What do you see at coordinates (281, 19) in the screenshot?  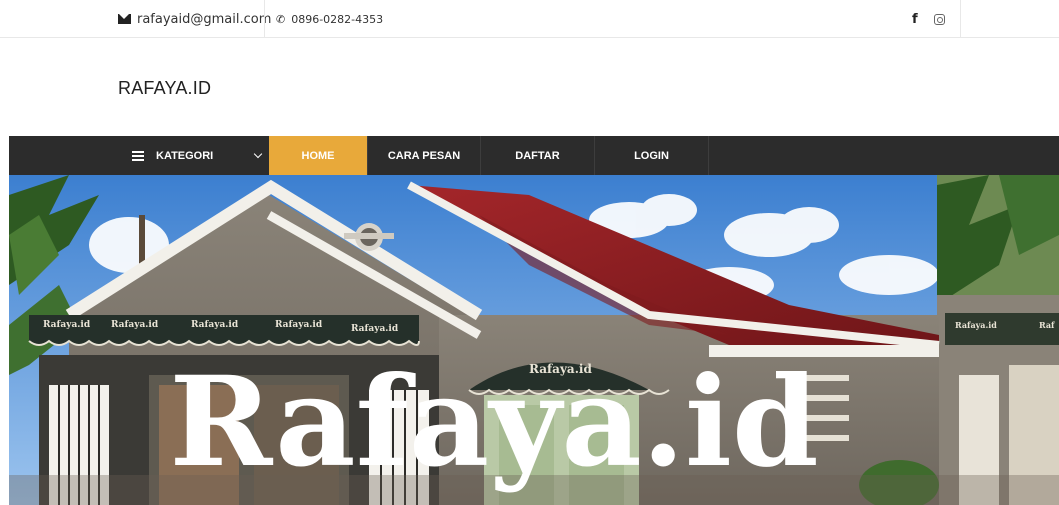 I see `phone-icon: ✆` at bounding box center [281, 19].